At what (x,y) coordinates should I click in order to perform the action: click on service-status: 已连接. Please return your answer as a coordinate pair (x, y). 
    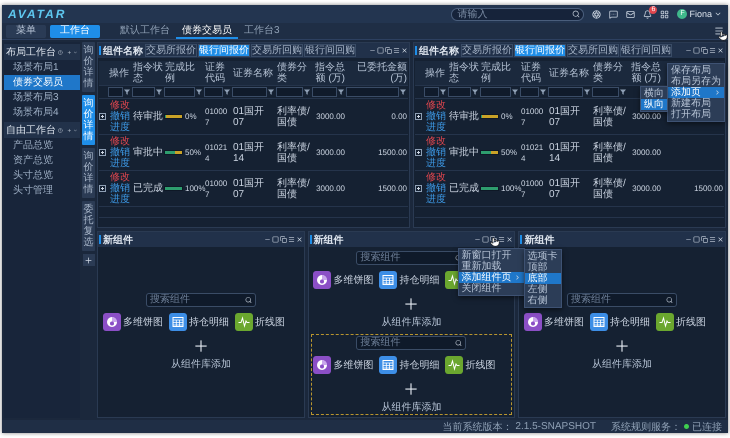
    Looking at the image, I should click on (707, 427).